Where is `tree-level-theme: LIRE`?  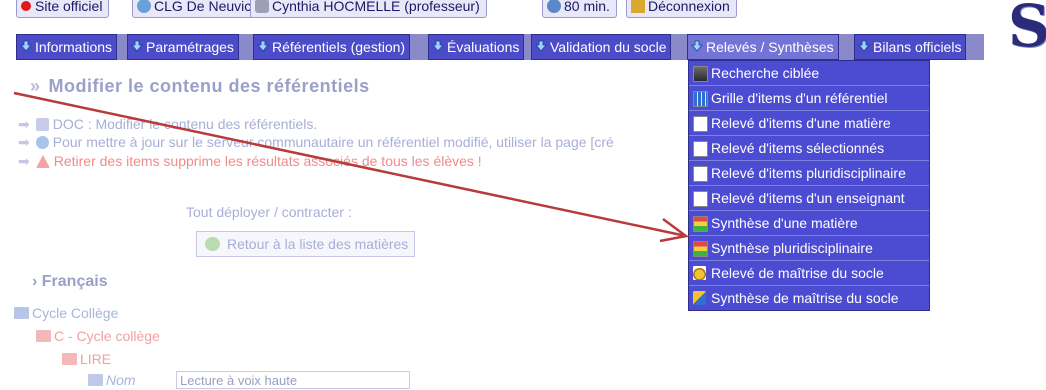 tree-level-theme: LIRE is located at coordinates (86, 359).